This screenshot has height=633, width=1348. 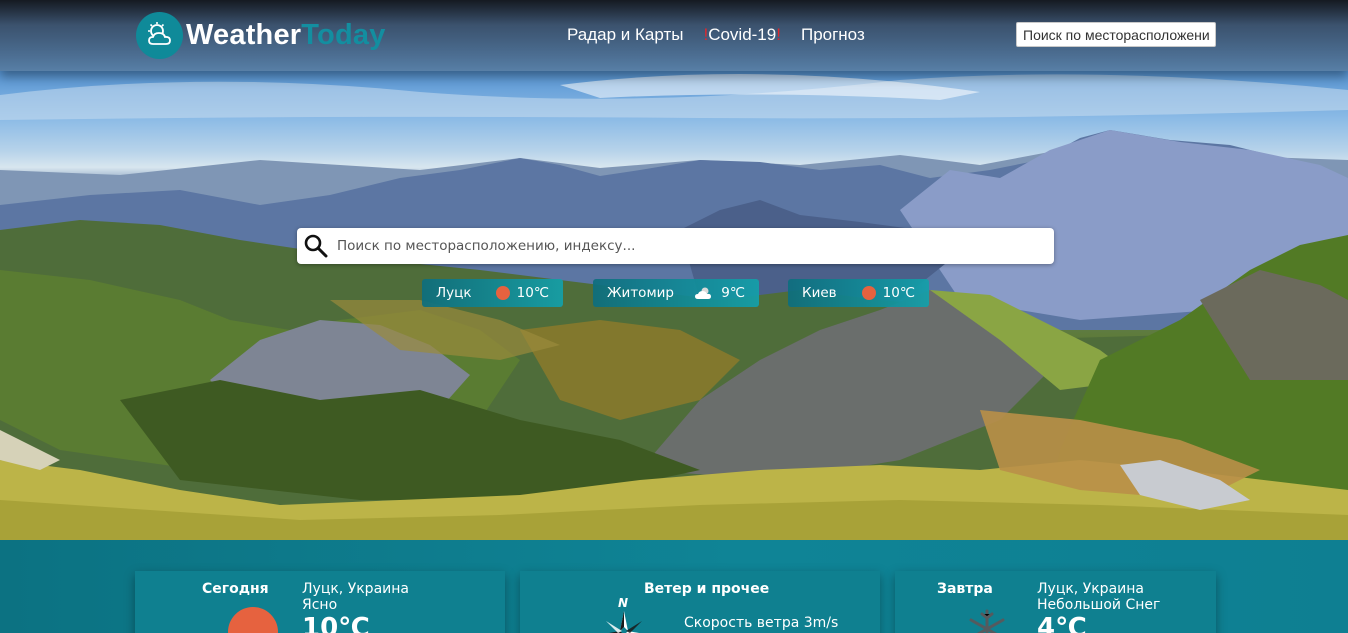 I want to click on nav-forecast: Прогноз, so click(x=833, y=35).